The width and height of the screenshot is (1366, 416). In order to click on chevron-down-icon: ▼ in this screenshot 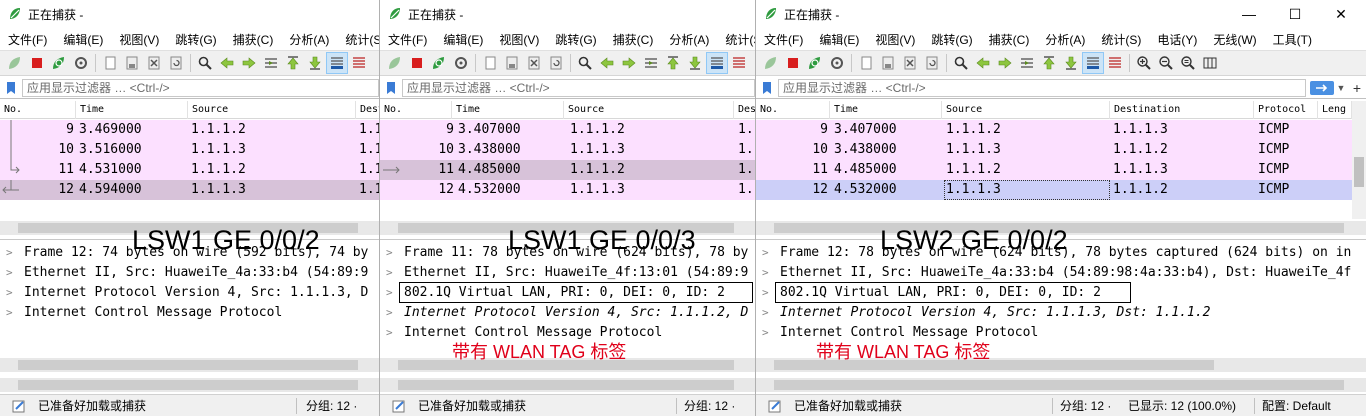, I will do `click(1341, 88)`.